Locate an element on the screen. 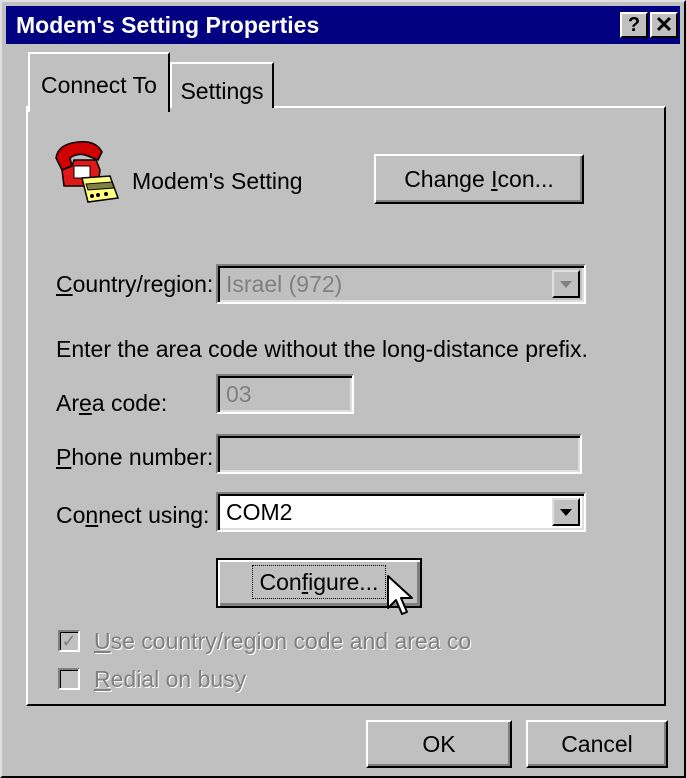 Image resolution: width=686 pixels, height=778 pixels. redial-on-busy-label-rest: edial on busy is located at coordinates (178, 679).